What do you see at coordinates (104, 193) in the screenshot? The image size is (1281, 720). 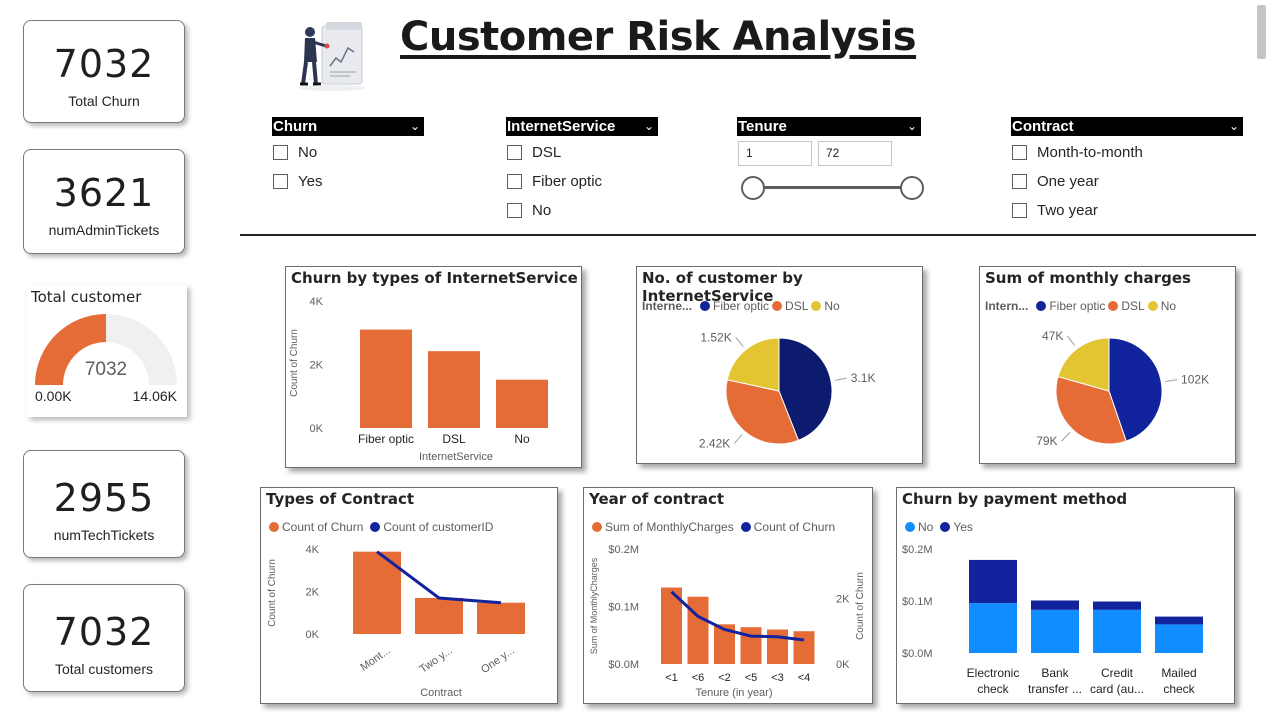 I see `kpi-value: 3621` at bounding box center [104, 193].